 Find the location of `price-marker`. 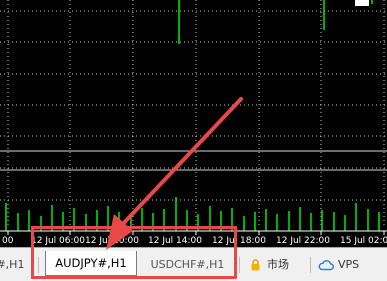

price-marker is located at coordinates (362, 3).